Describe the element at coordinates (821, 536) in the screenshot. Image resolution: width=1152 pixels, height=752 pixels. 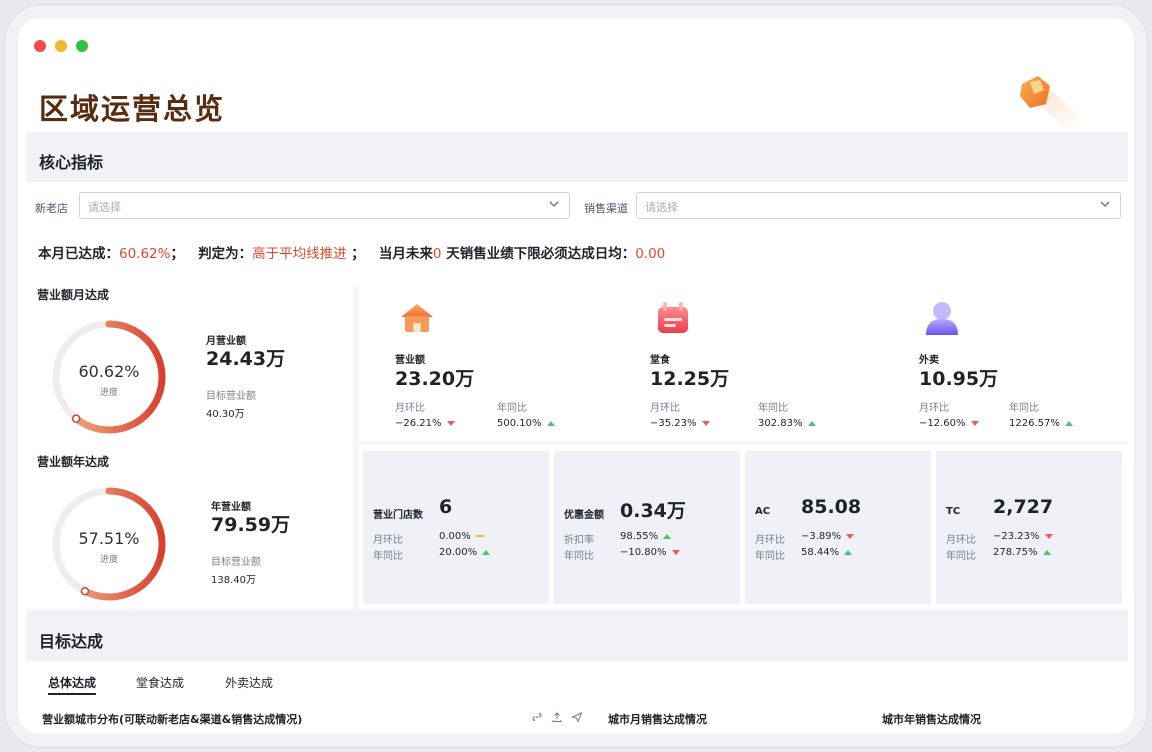
I see `metric-row1-text: −3.89%` at that location.